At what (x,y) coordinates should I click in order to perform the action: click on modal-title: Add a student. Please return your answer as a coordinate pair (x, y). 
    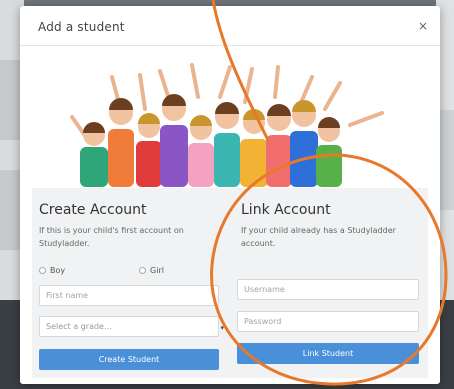
    Looking at the image, I should click on (81, 27).